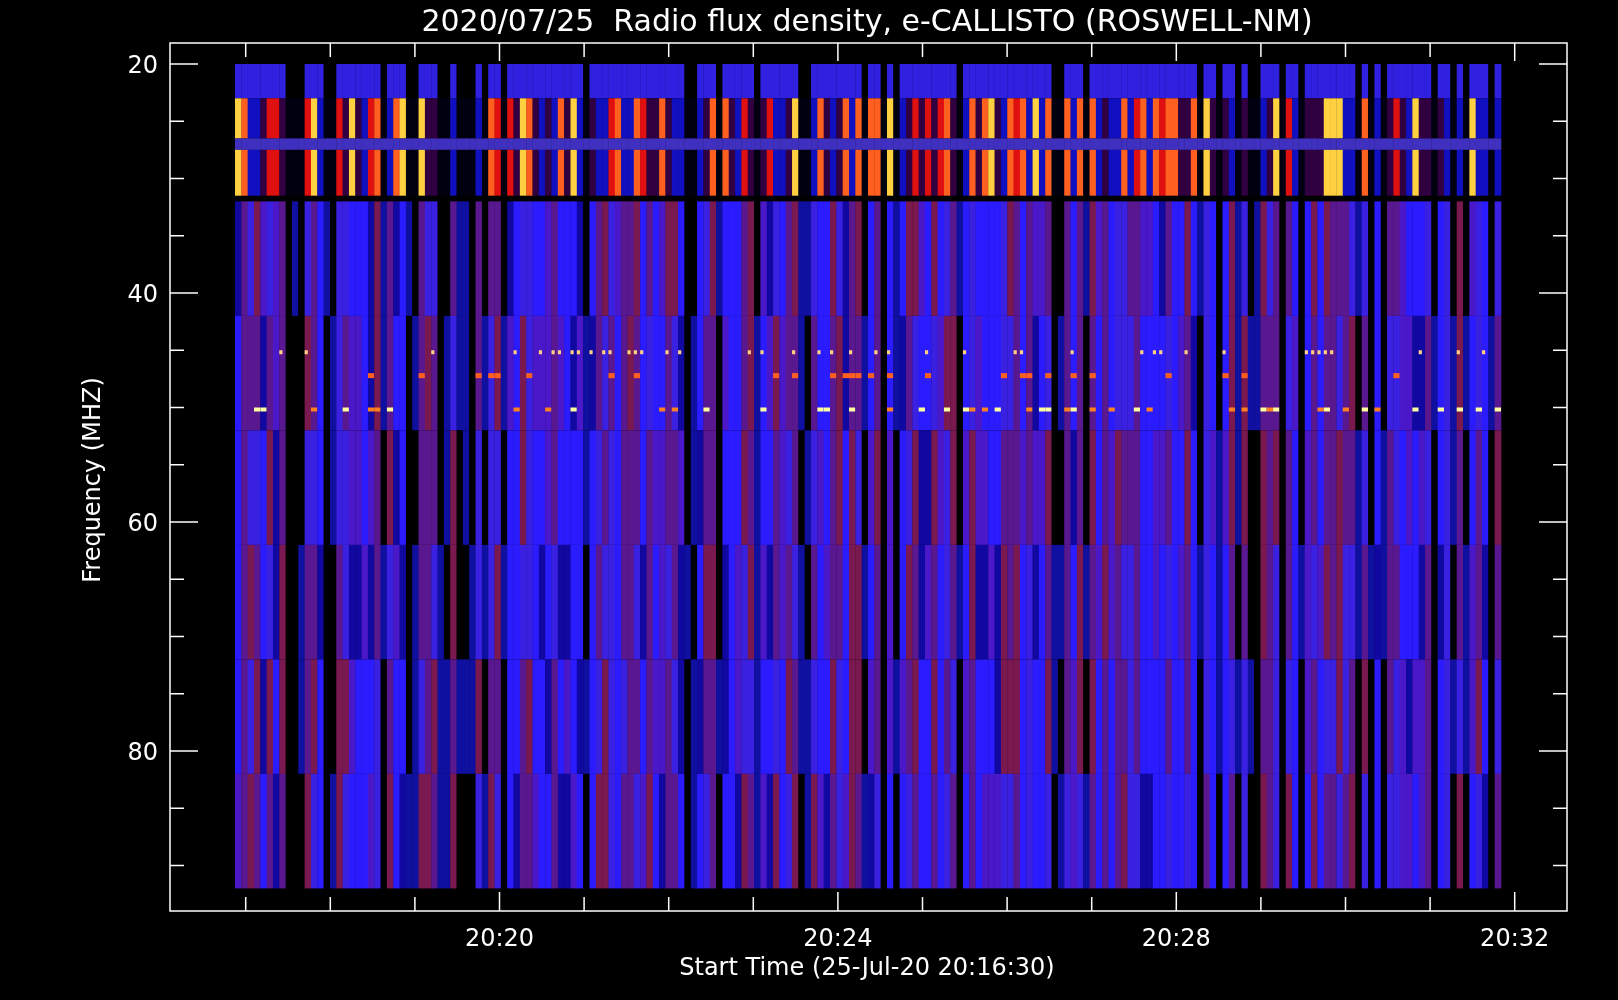 This screenshot has height=1000, width=1618. What do you see at coordinates (499, 938) in the screenshot?
I see `x-tick-label: 20:20` at bounding box center [499, 938].